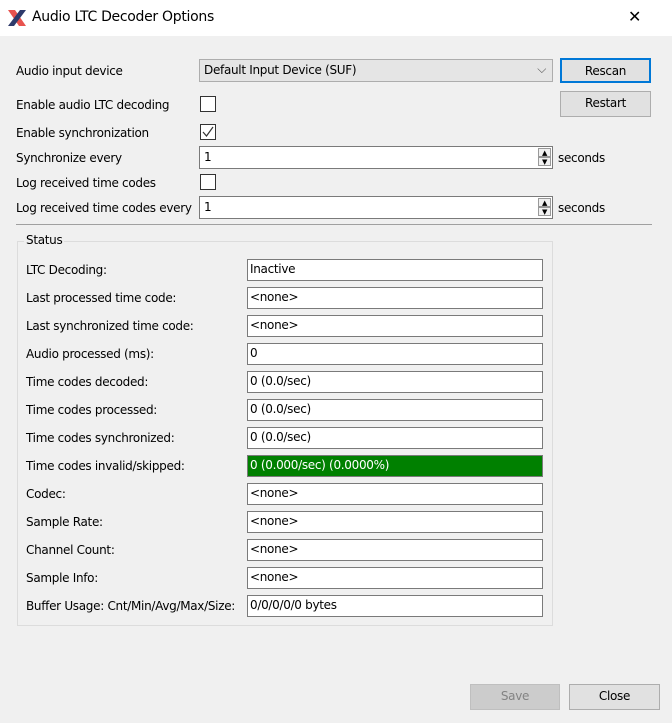  Describe the element at coordinates (208, 104) in the screenshot. I see `enable-ltc-checkbox` at that location.